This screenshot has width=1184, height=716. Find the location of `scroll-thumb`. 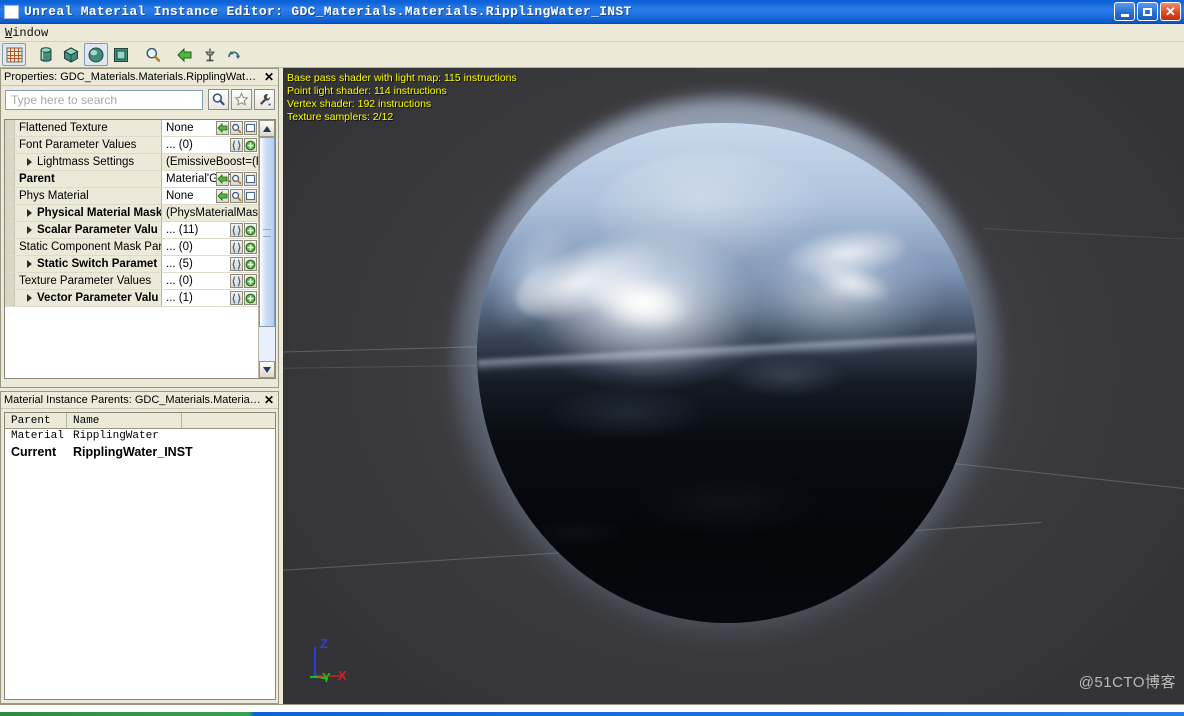

scroll-thumb is located at coordinates (267, 232).